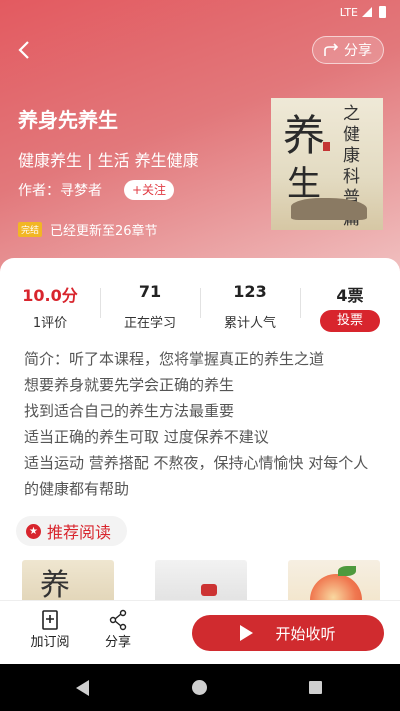 The width and height of the screenshot is (400, 711). I want to click on chevron-left-icon, so click(23, 50).